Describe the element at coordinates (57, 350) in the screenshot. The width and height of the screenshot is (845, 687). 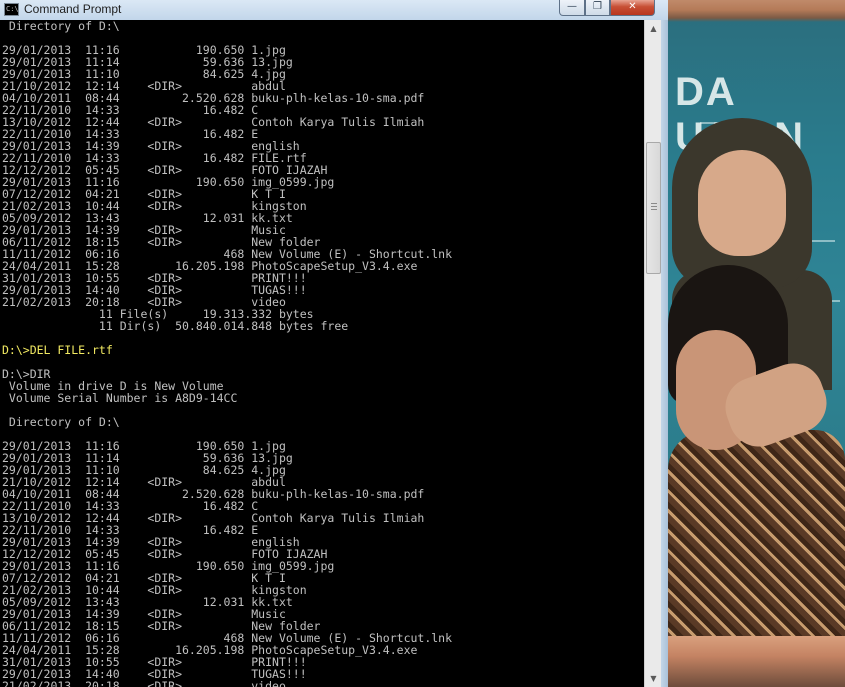
I see `console-command-line: D:\>DEL FILE.rtf` at that location.